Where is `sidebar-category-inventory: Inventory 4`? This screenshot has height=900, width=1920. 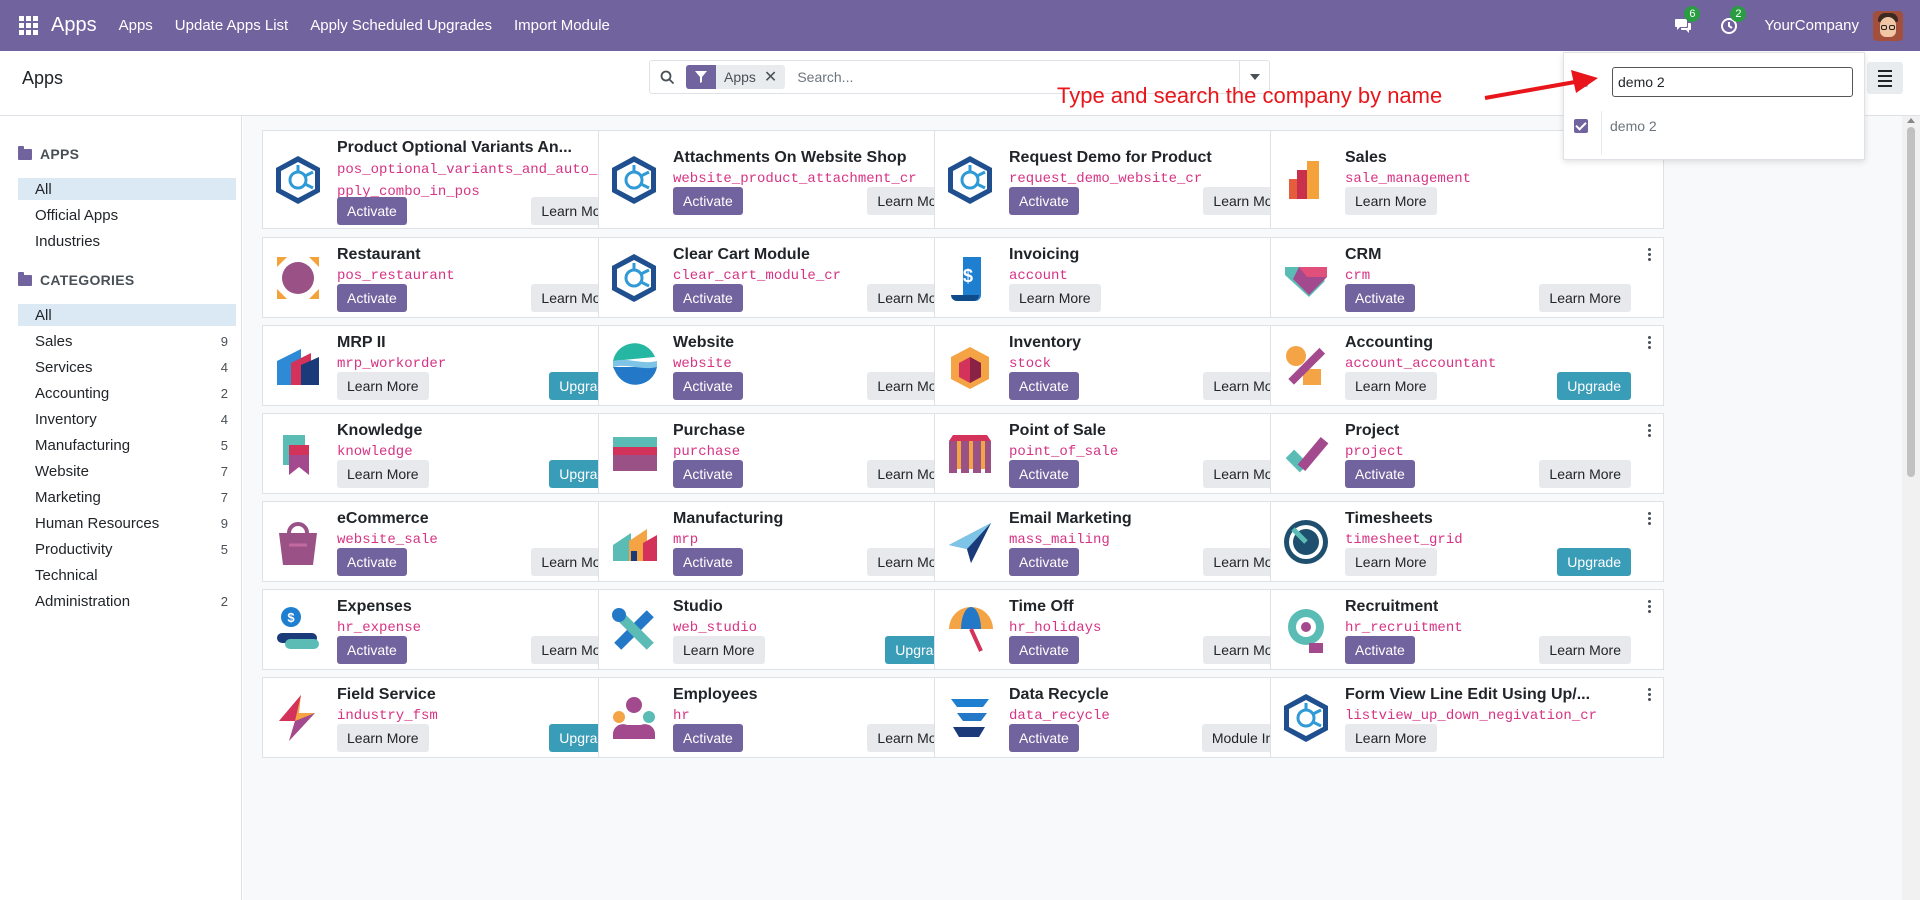 sidebar-category-inventory: Inventory 4 is located at coordinates (127, 419).